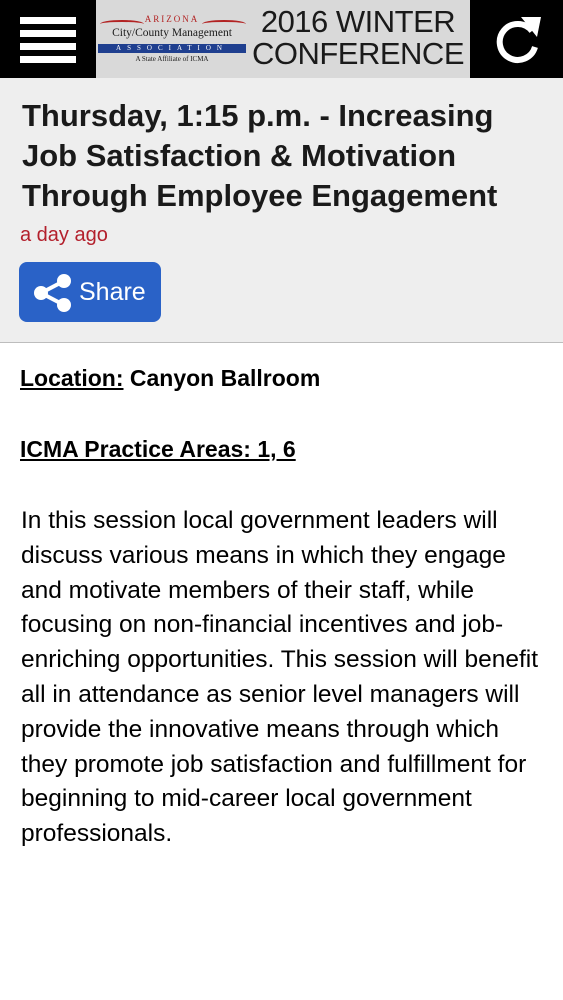 The image size is (563, 1000). I want to click on conference-title-line1: 2016 WINTER, so click(358, 21).